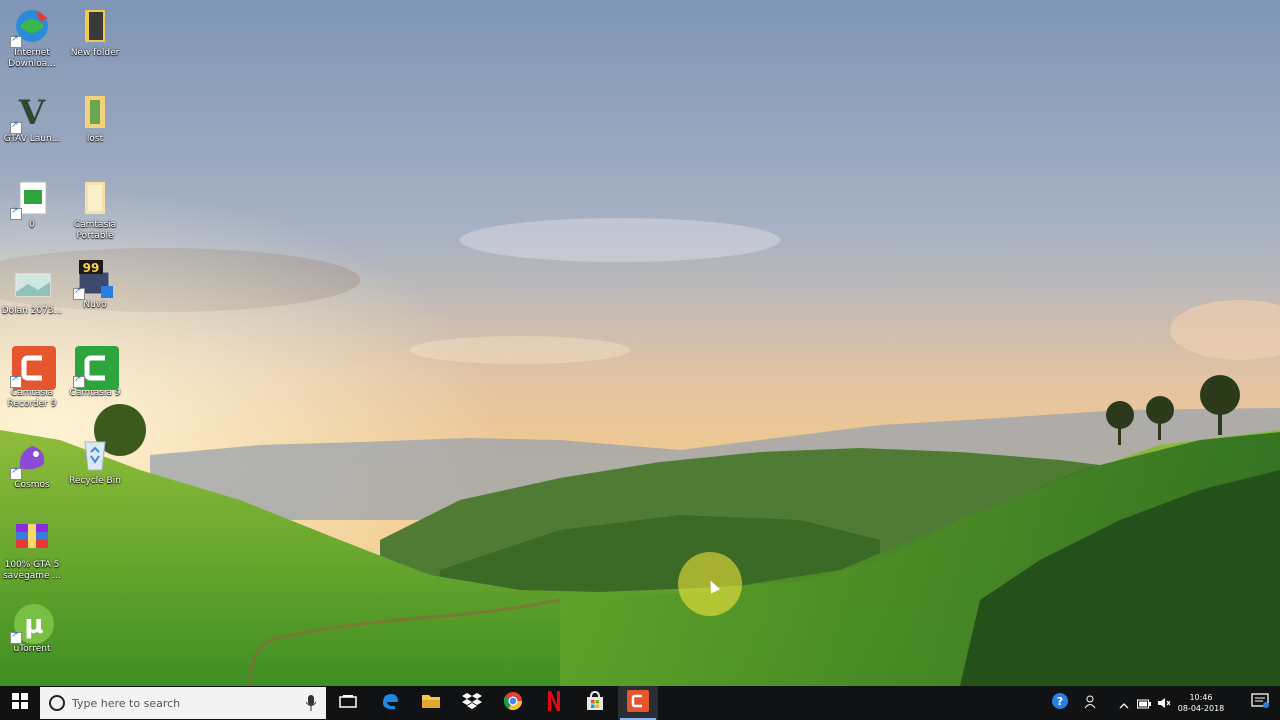  I want to click on tray-volume-button, so click(1164, 703).